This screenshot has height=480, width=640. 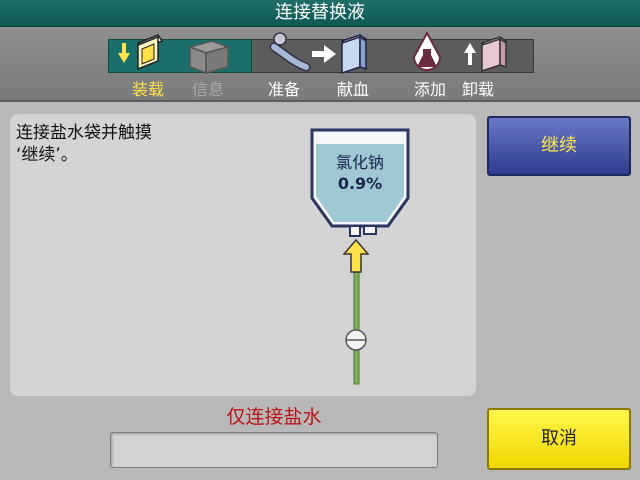 What do you see at coordinates (360, 183) in the screenshot?
I see `bag-concentration-label: 0.9%` at bounding box center [360, 183].